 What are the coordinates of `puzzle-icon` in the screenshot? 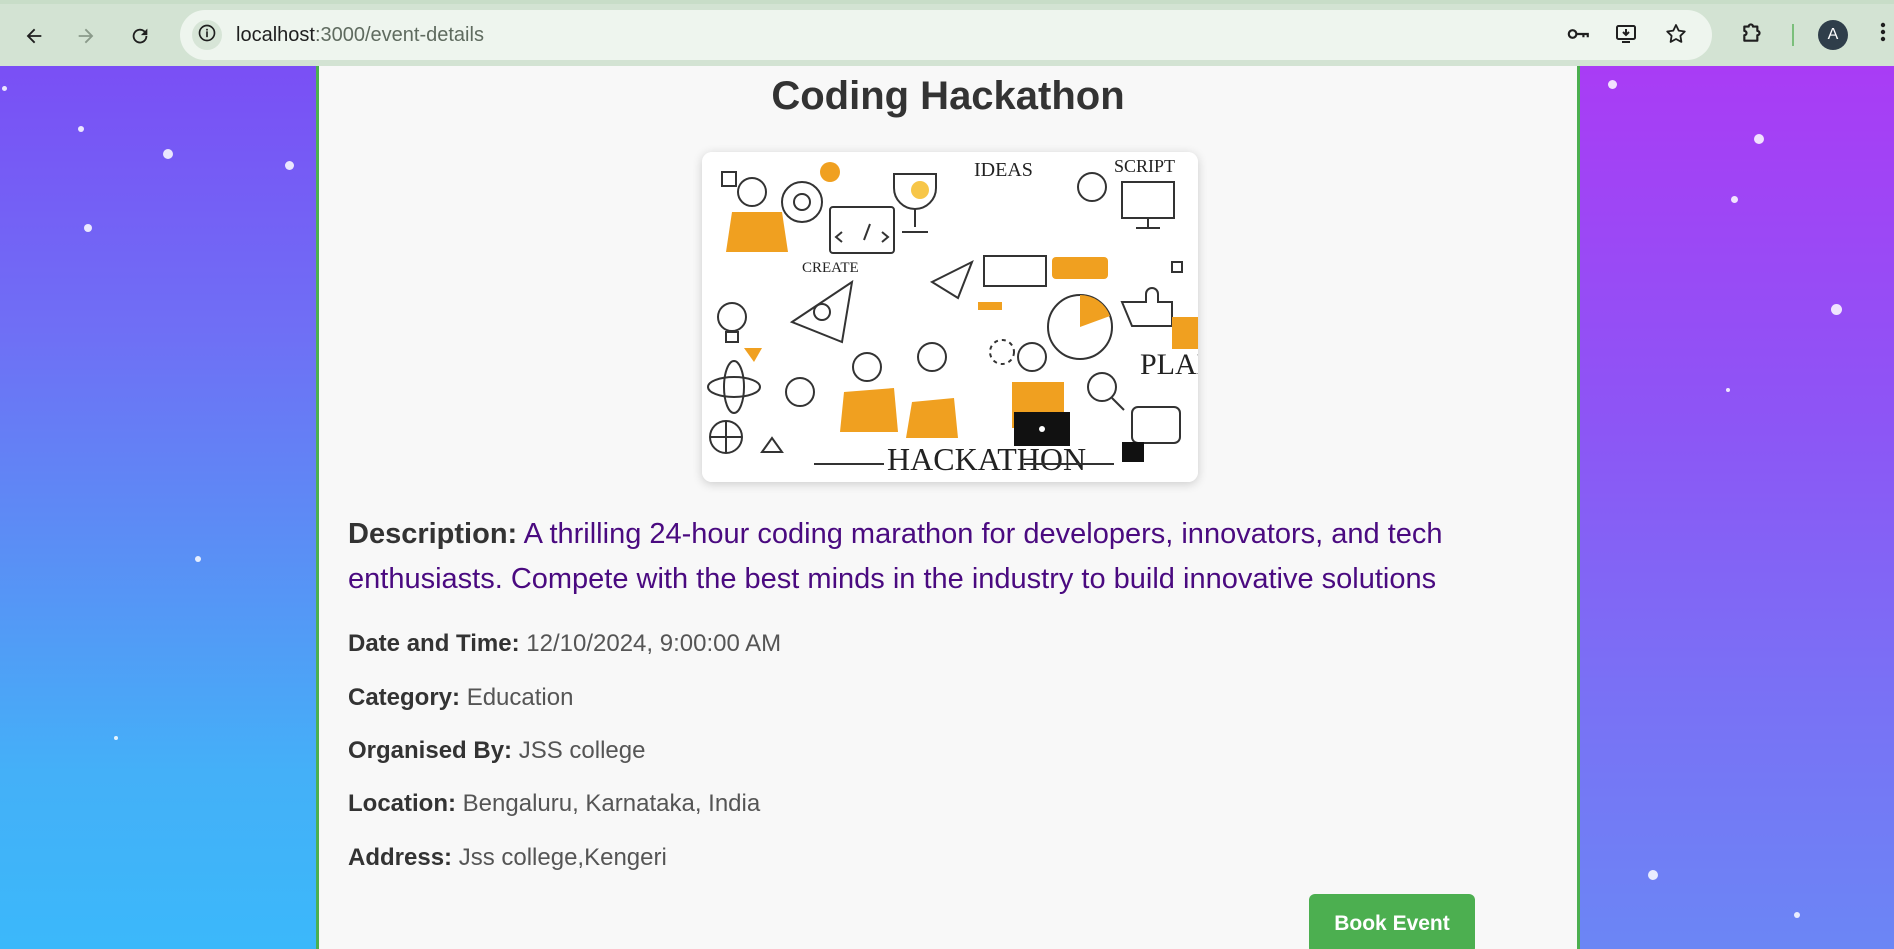 It's located at (1753, 34).